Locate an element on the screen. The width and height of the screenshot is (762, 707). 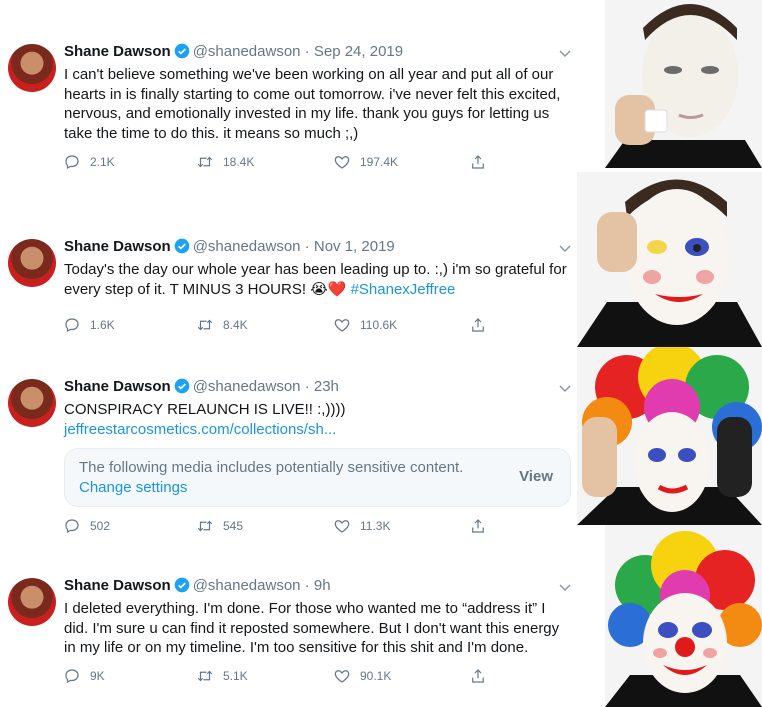
tweet-header: Shane Dawson @shanedawson · 9h is located at coordinates (197, 585).